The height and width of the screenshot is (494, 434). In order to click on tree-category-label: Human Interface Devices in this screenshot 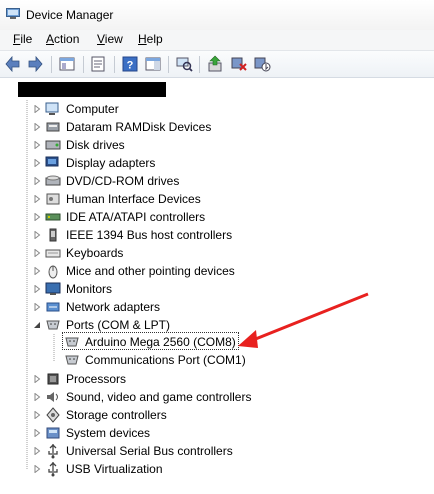, I will do `click(133, 199)`.